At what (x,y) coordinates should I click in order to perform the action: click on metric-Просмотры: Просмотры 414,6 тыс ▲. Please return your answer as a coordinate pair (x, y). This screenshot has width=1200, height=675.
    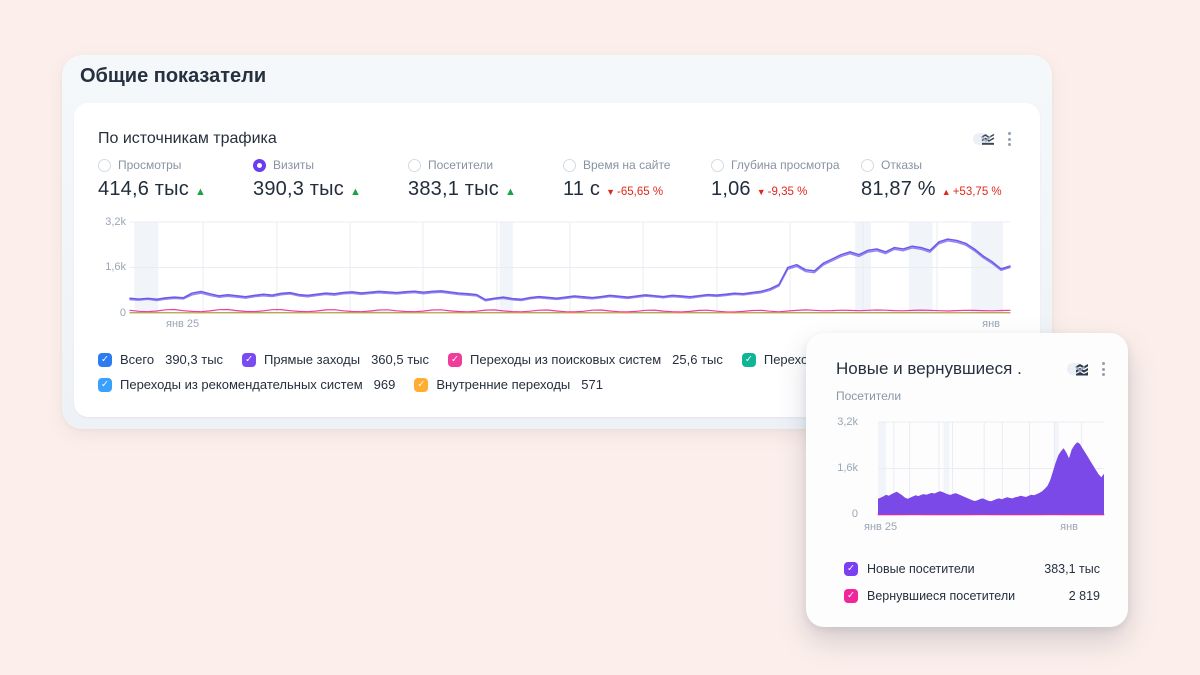
    Looking at the image, I should click on (175, 179).